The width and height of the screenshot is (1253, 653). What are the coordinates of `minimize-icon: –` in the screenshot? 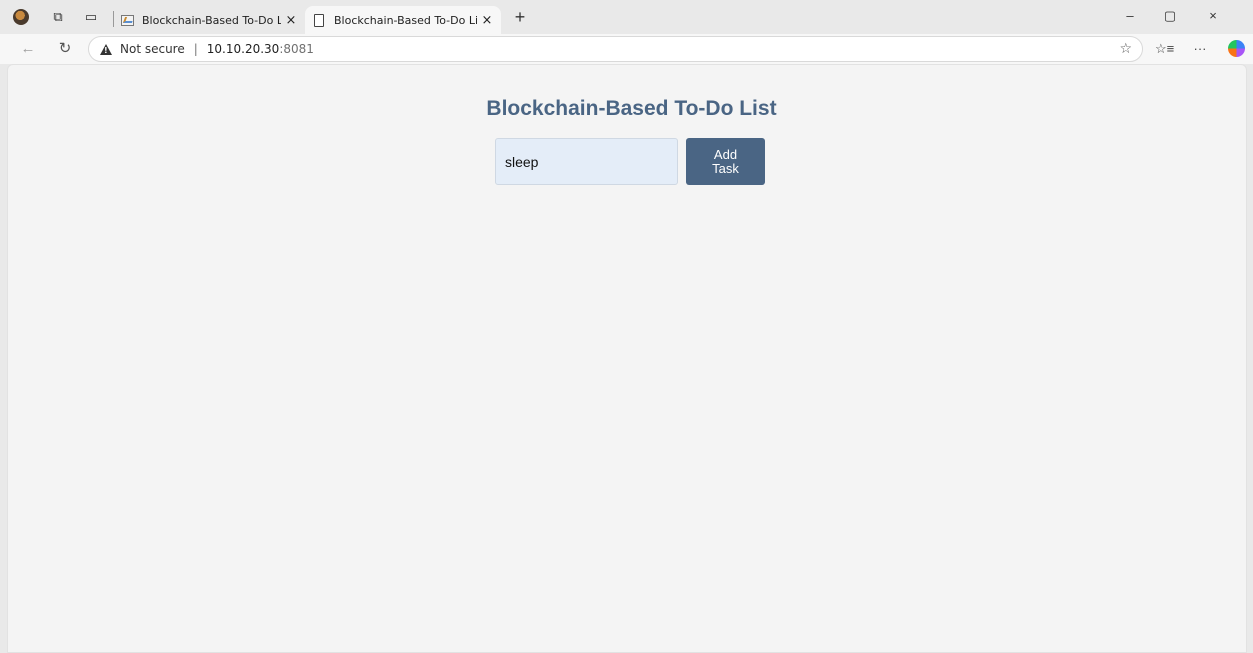 It's located at (1130, 17).